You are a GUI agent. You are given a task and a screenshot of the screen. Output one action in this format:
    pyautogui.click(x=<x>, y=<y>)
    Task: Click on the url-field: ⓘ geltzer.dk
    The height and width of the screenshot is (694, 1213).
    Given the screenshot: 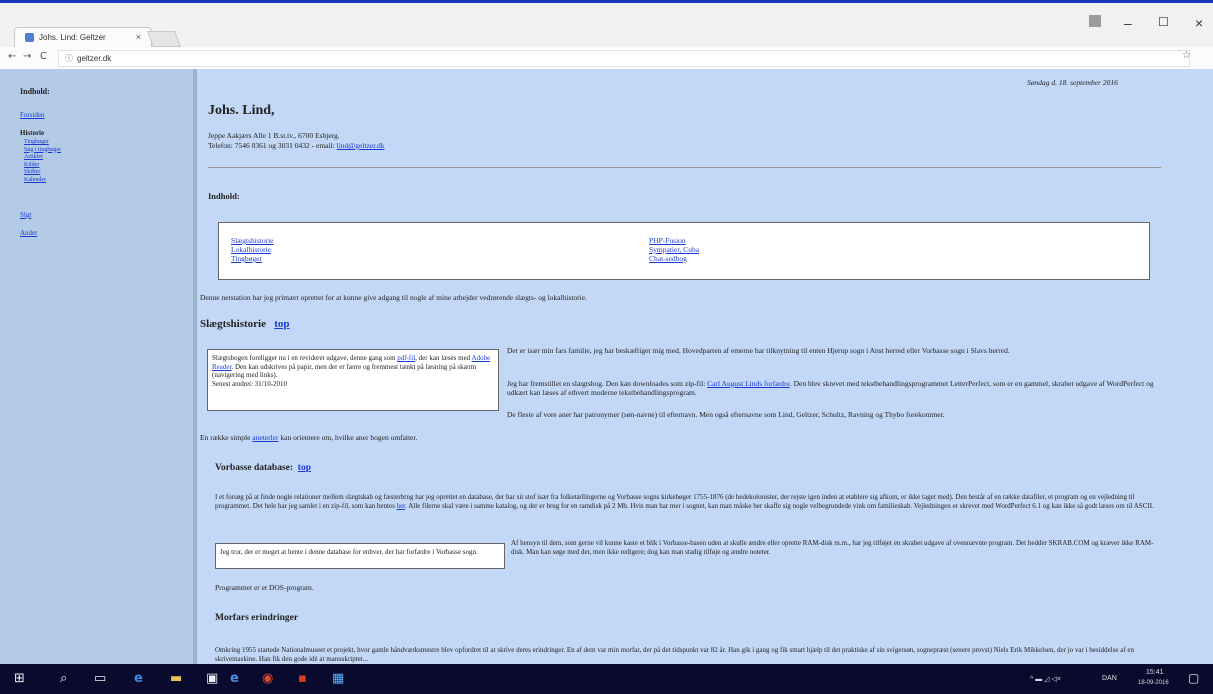 What is the action you would take?
    pyautogui.click(x=624, y=58)
    